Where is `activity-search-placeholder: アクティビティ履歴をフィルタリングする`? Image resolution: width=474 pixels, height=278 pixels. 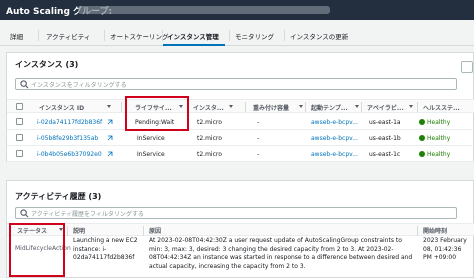
activity-search-placeholder: アクティビティ履歴をフィルタリングする is located at coordinates (87, 214).